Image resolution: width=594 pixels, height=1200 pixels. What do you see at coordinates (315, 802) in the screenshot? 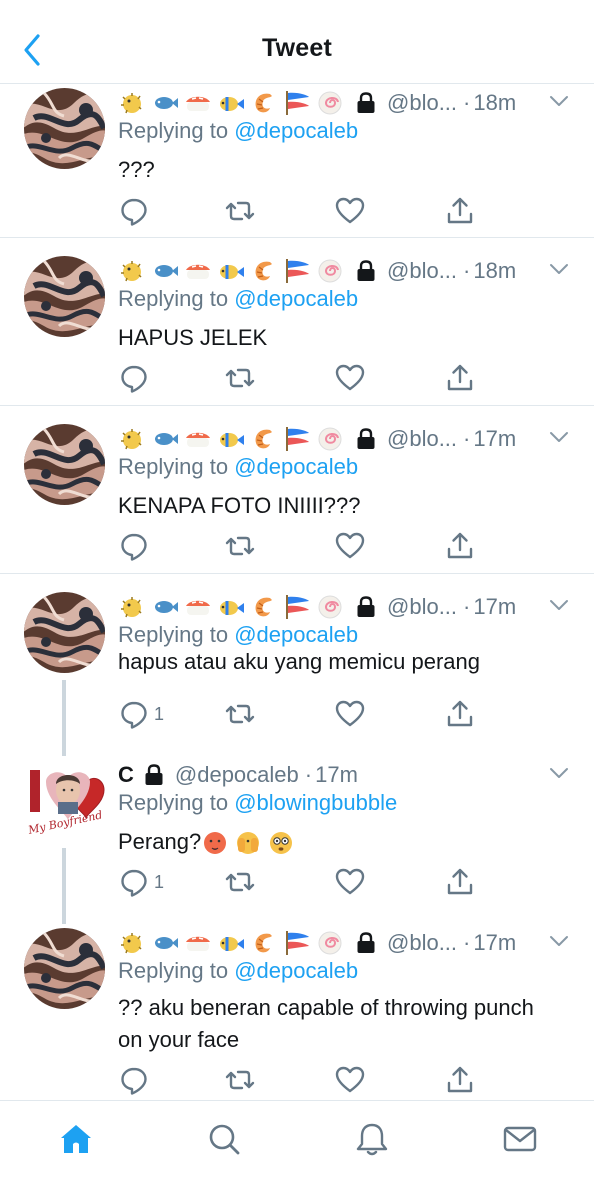
I see `mention-link: @blowingbubble` at bounding box center [315, 802].